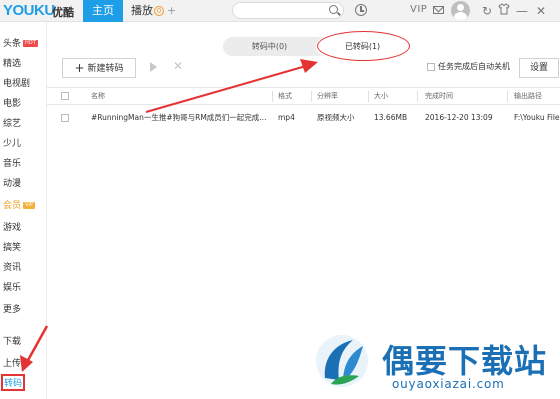 The image size is (560, 399). I want to click on close-icon: ✕, so click(541, 11).